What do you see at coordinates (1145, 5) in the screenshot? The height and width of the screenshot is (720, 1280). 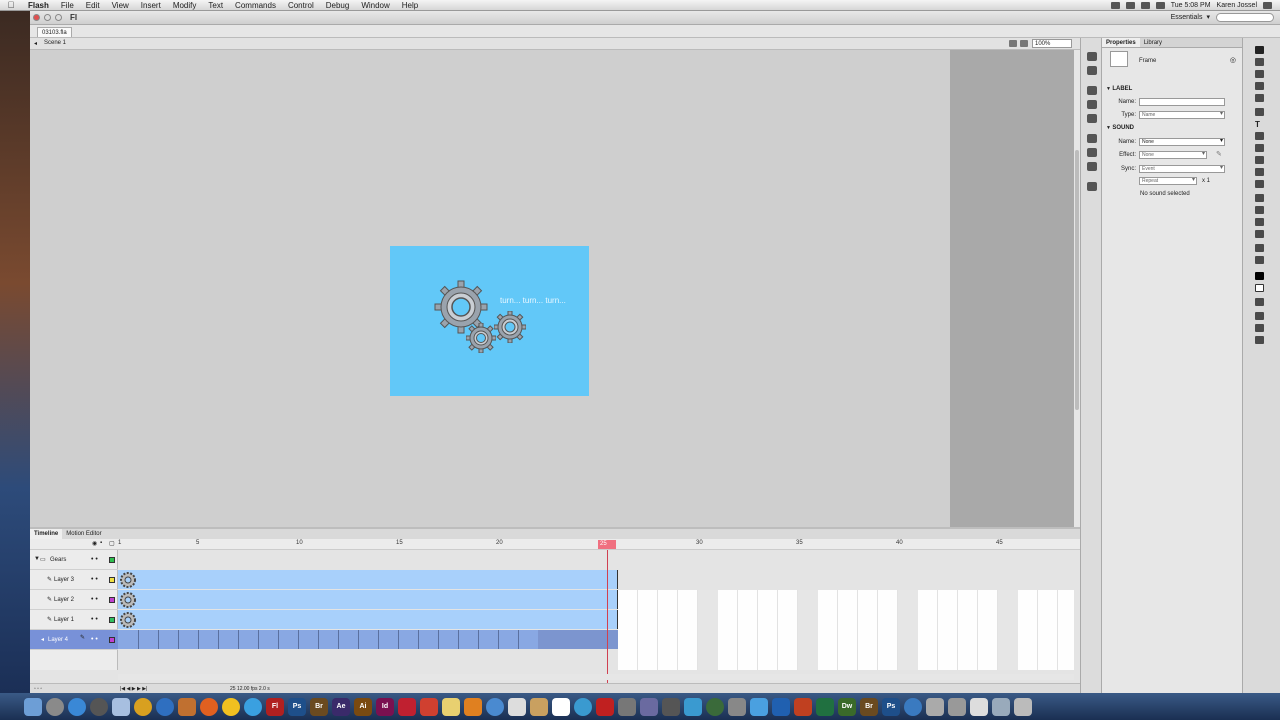 I see `volume-icon` at bounding box center [1145, 5].